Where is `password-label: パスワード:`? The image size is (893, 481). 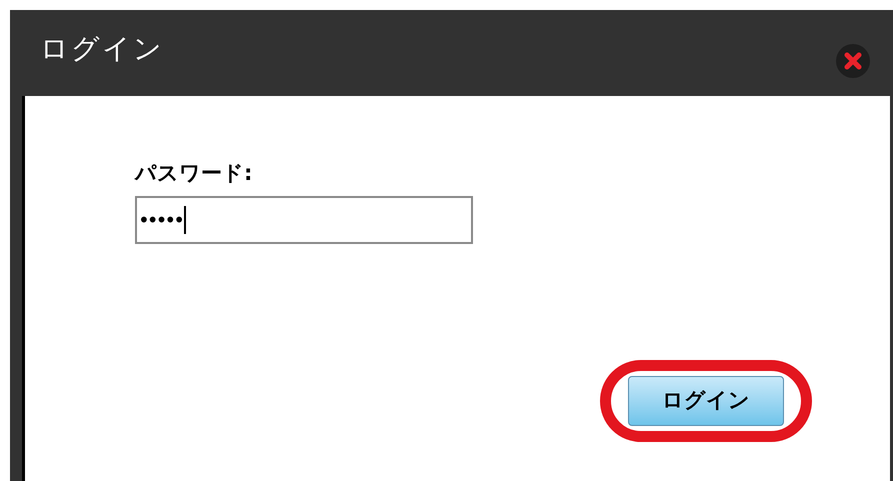
password-label: パスワード: is located at coordinates (194, 173).